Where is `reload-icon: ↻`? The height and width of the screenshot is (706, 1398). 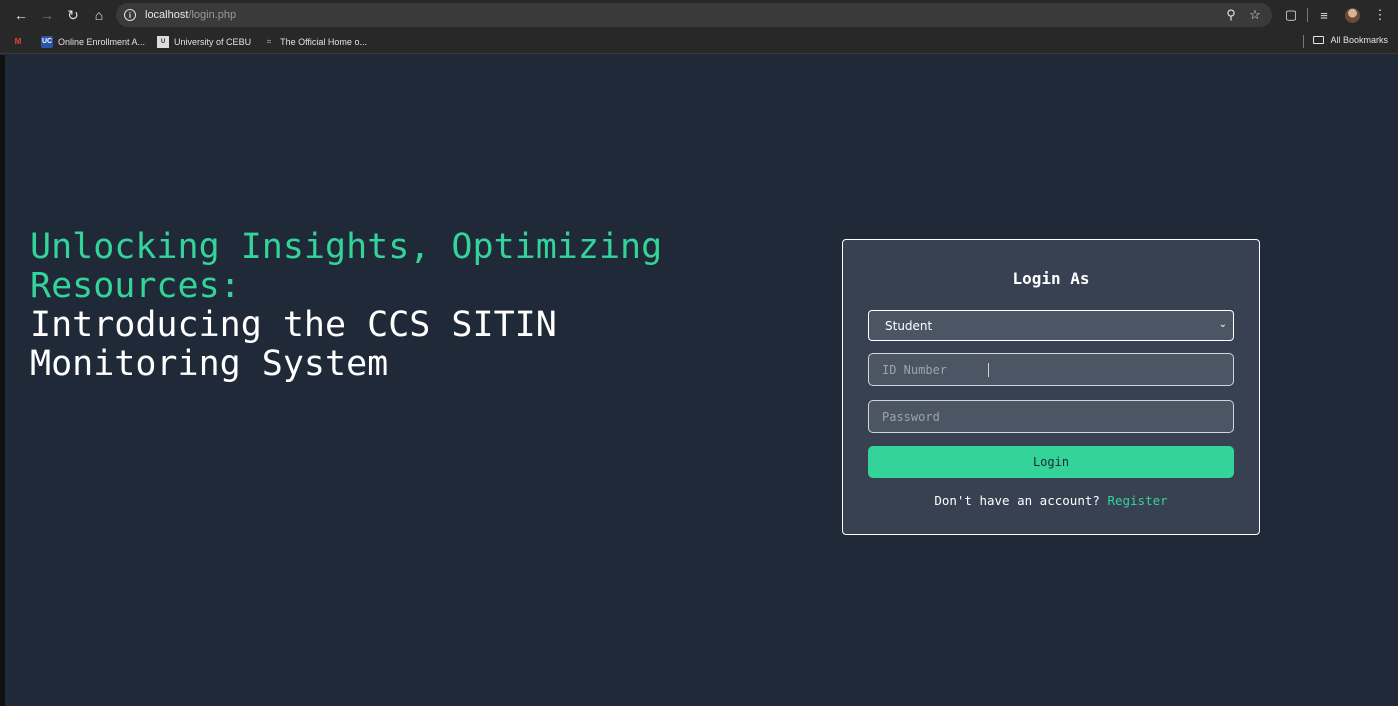
reload-icon: ↻ is located at coordinates (73, 15).